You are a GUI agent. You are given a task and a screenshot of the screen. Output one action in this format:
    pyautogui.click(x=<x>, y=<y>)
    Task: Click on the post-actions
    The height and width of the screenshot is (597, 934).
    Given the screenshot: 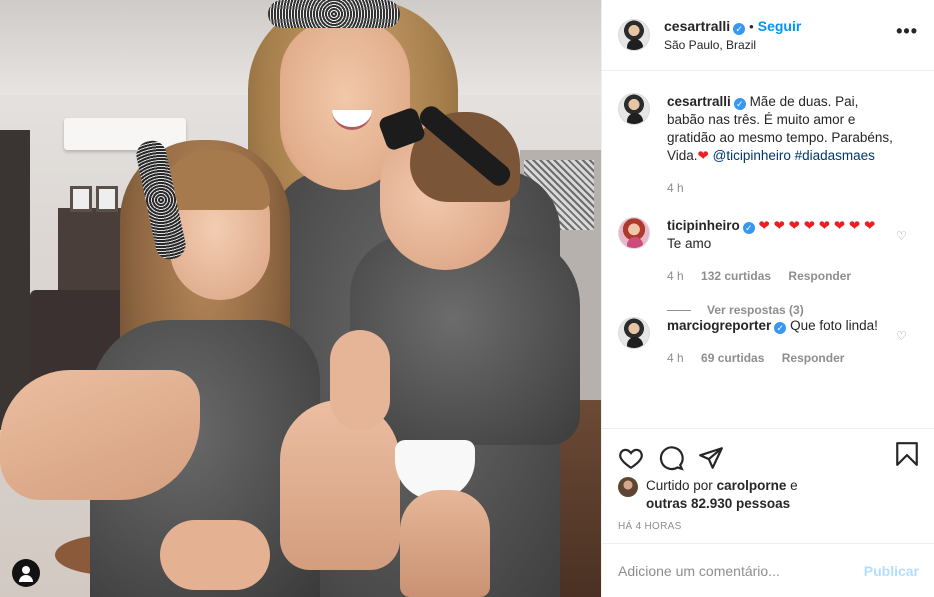 What is the action you would take?
    pyautogui.click(x=768, y=453)
    